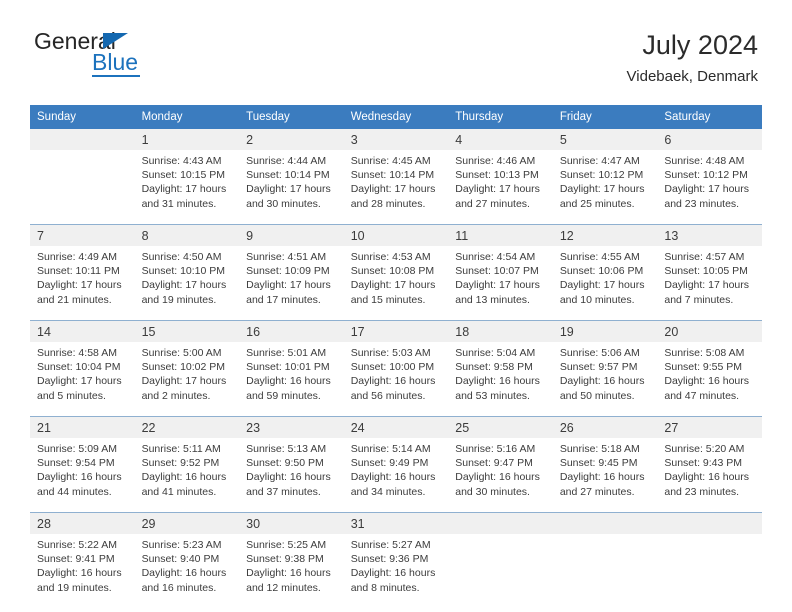  What do you see at coordinates (187, 139) in the screenshot?
I see `day-number: 1` at bounding box center [187, 139].